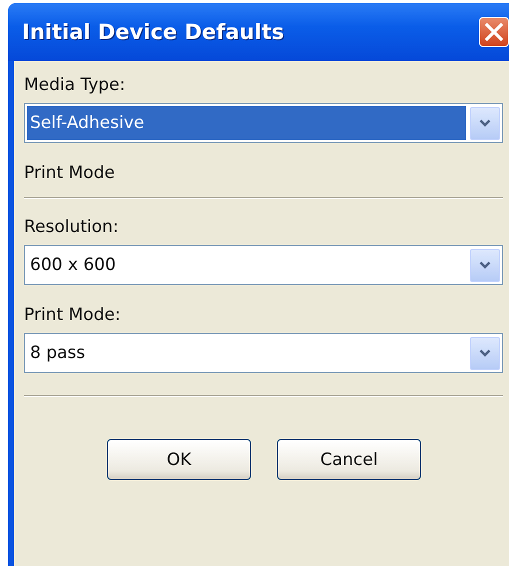 This screenshot has height=566, width=509. What do you see at coordinates (72, 227) in the screenshot?
I see `field-label: Resolution:` at bounding box center [72, 227].